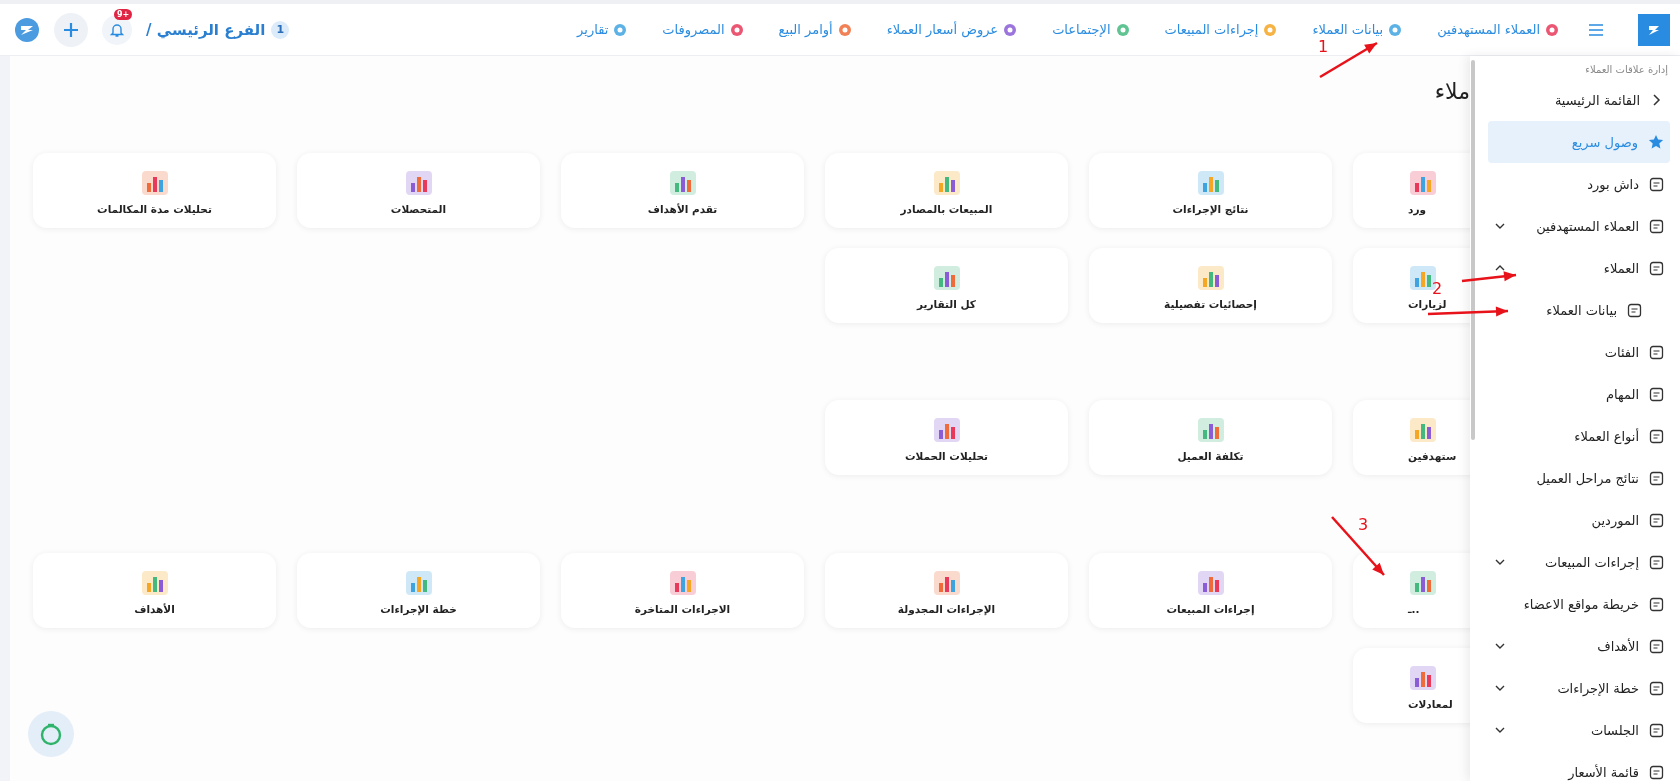 The image size is (1680, 781). What do you see at coordinates (1579, 226) in the screenshot?
I see `sidebar-item: العملاء المستهدفين` at bounding box center [1579, 226].